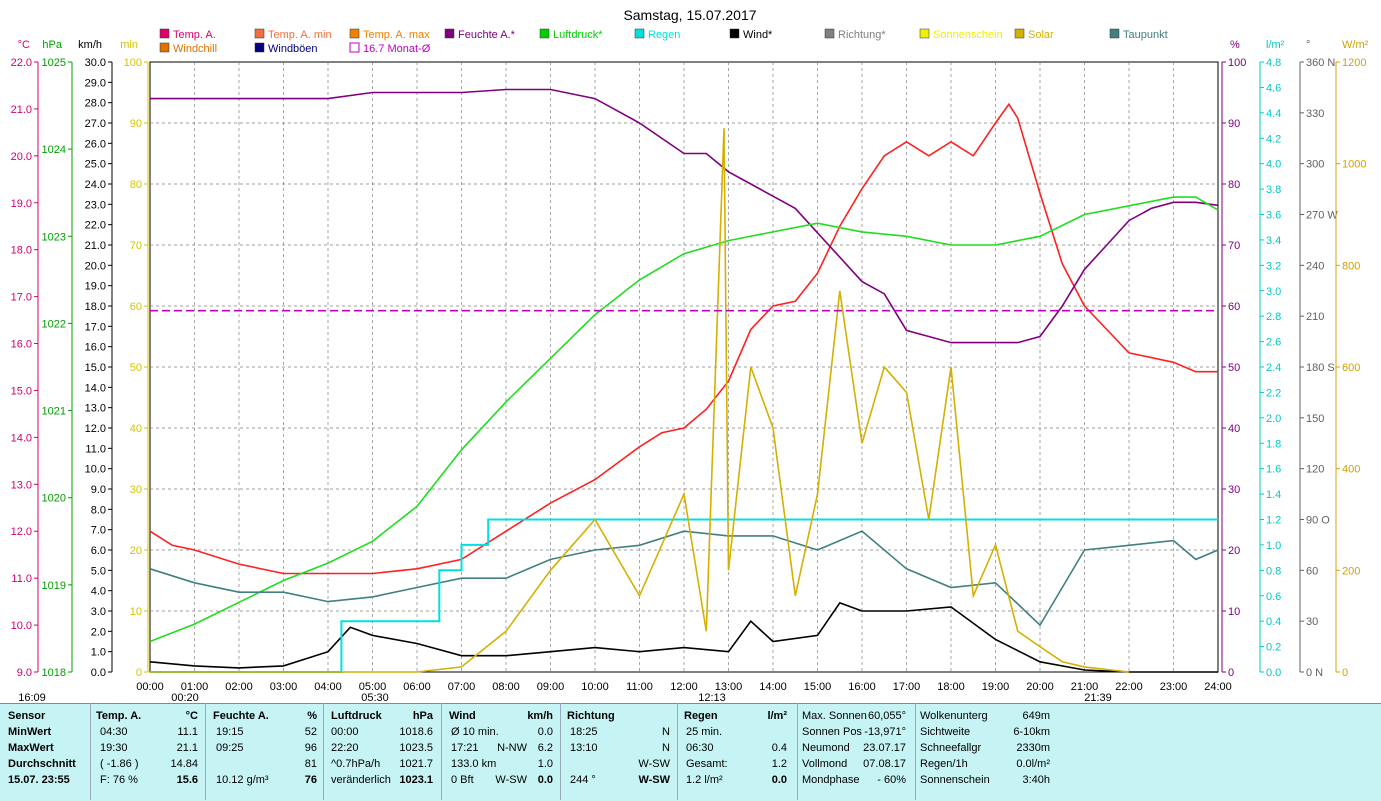  What do you see at coordinates (1234, 612) in the screenshot?
I see `right-axis-tick-label: 10` at bounding box center [1234, 612].